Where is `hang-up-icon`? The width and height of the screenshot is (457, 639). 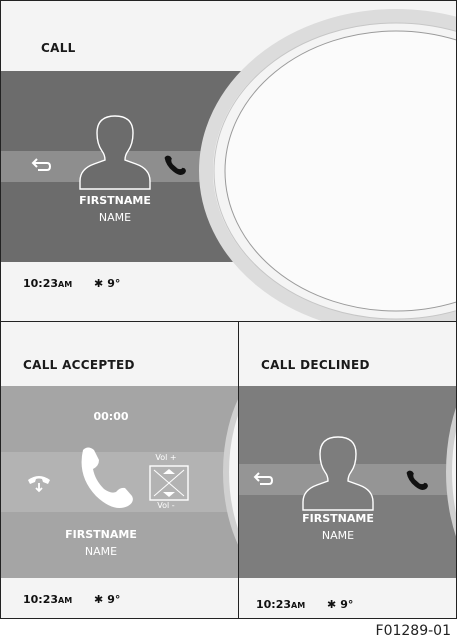
hang-up-icon is located at coordinates (39, 483).